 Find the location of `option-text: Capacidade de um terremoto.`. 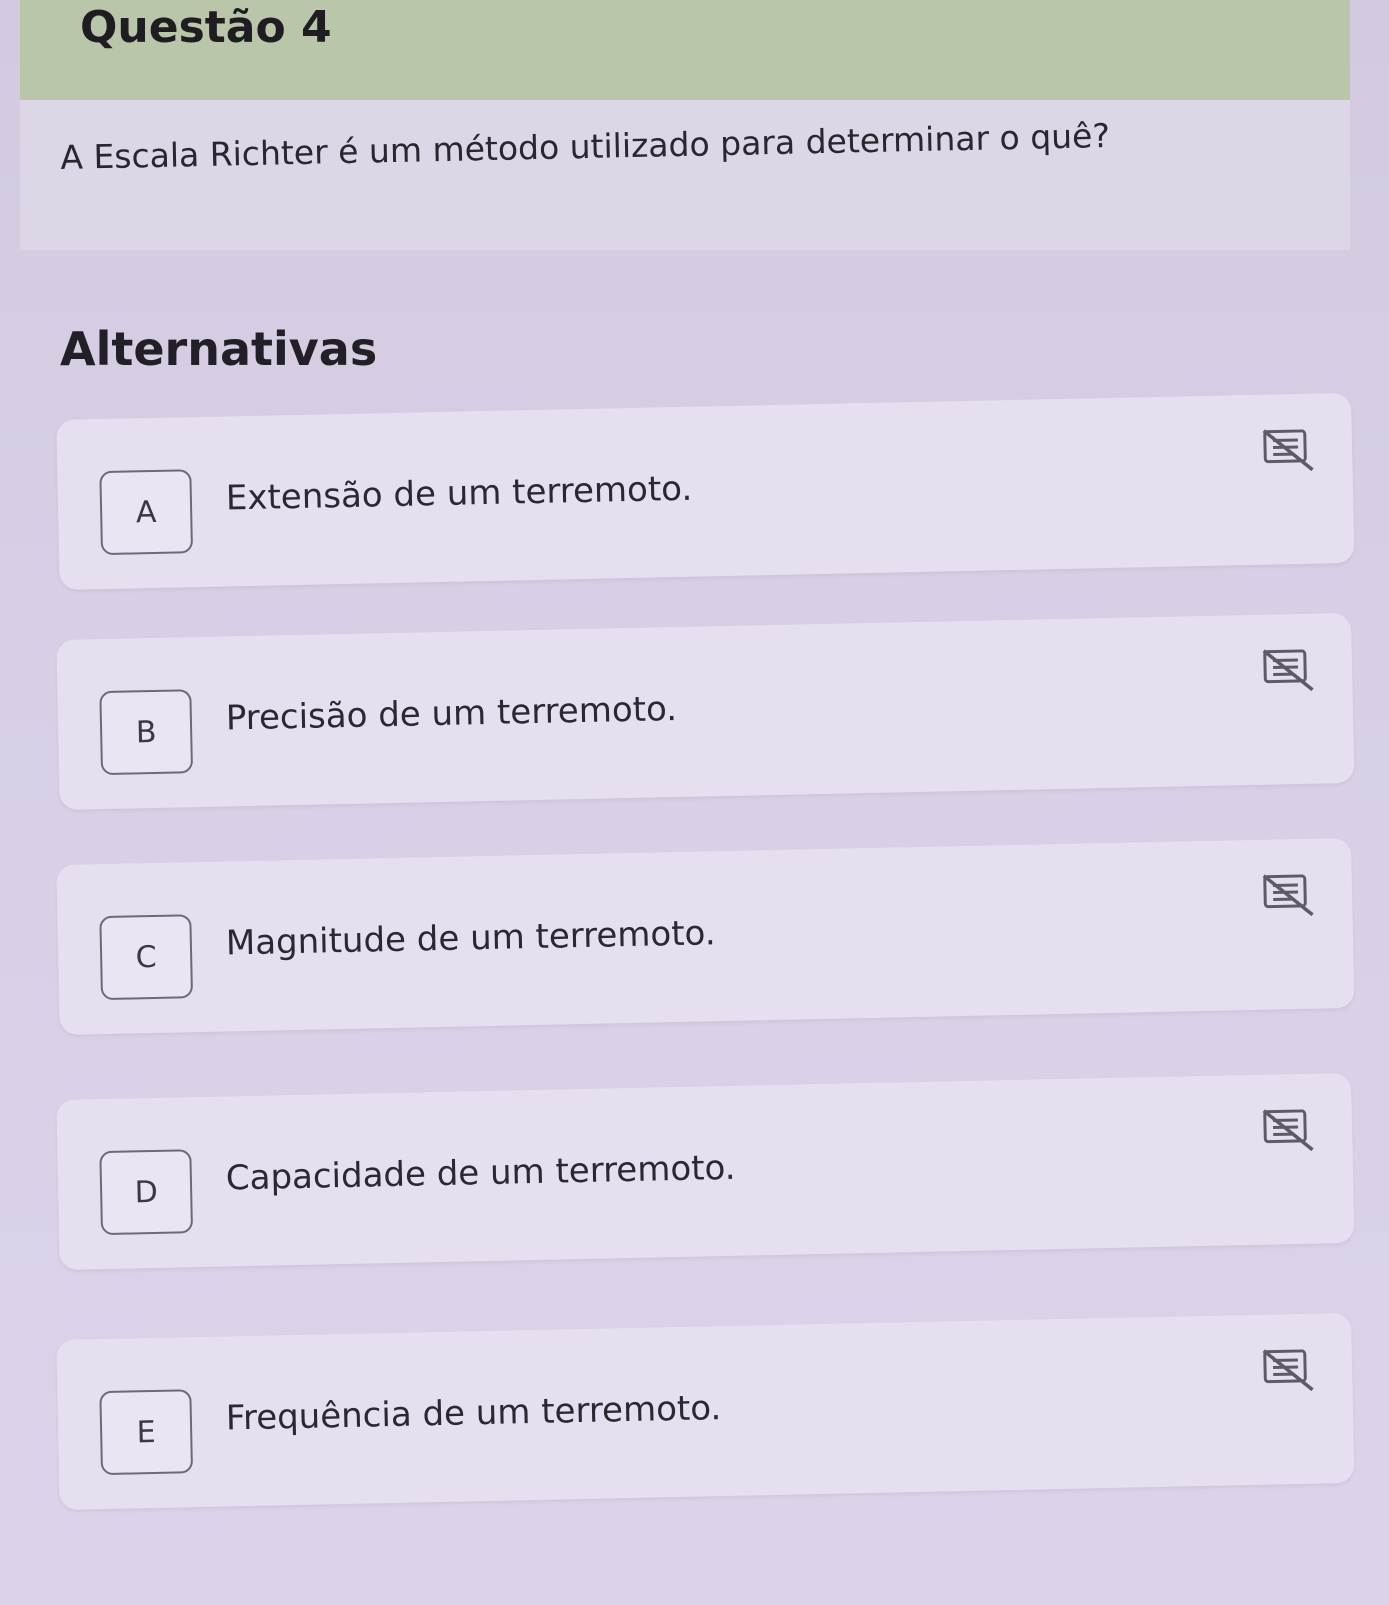

option-text: Capacidade de um terremoto. is located at coordinates (480, 1173).